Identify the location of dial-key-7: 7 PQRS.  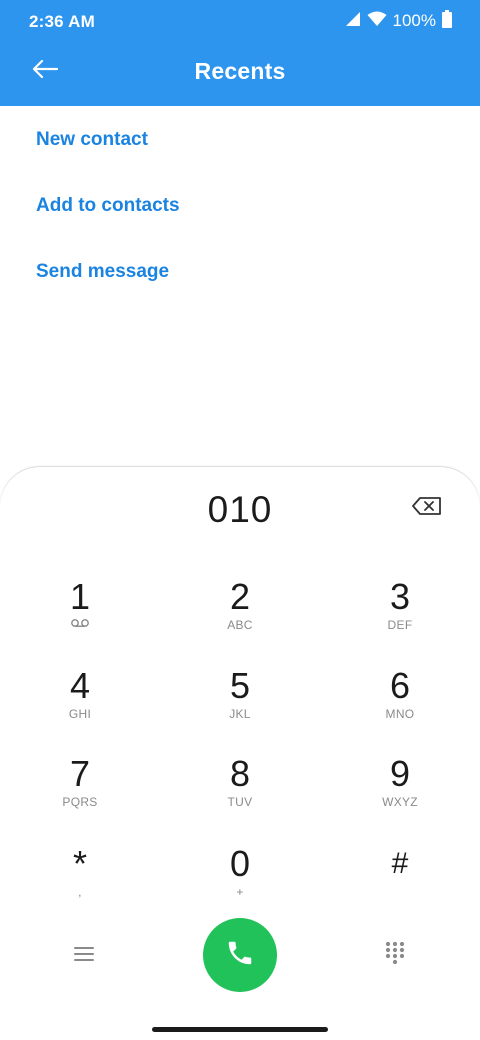
(80, 794).